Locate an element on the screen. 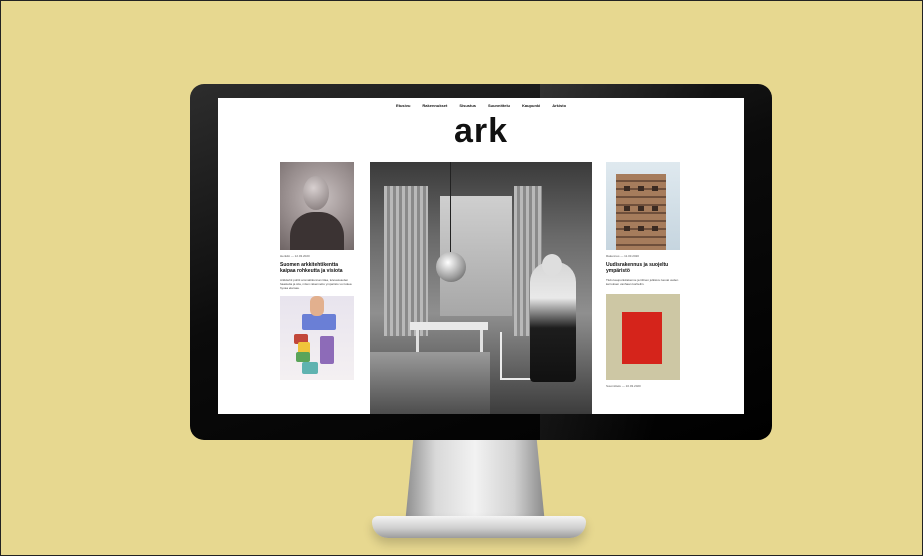  nav-item-6: Arkisto is located at coordinates (559, 106).